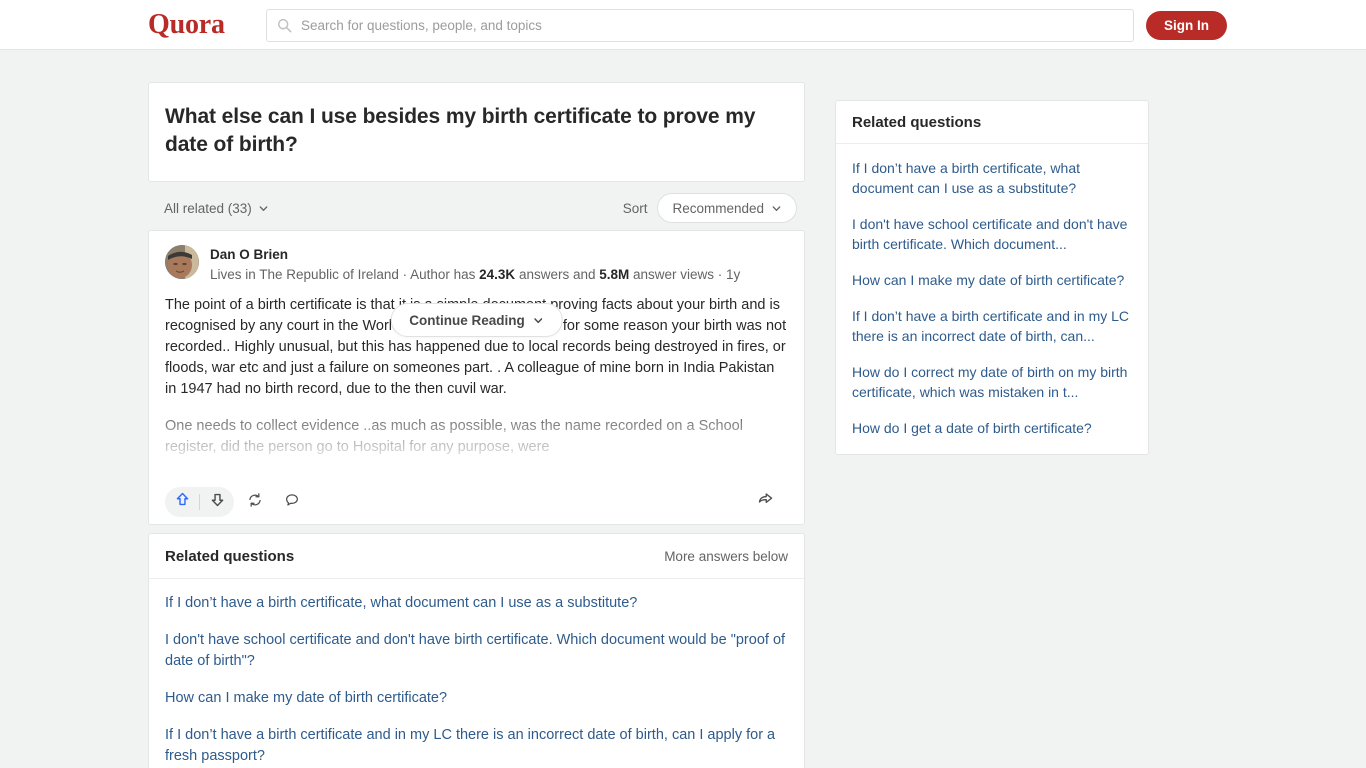 Image resolution: width=1366 pixels, height=768 pixels. I want to click on avatar, so click(182, 262).